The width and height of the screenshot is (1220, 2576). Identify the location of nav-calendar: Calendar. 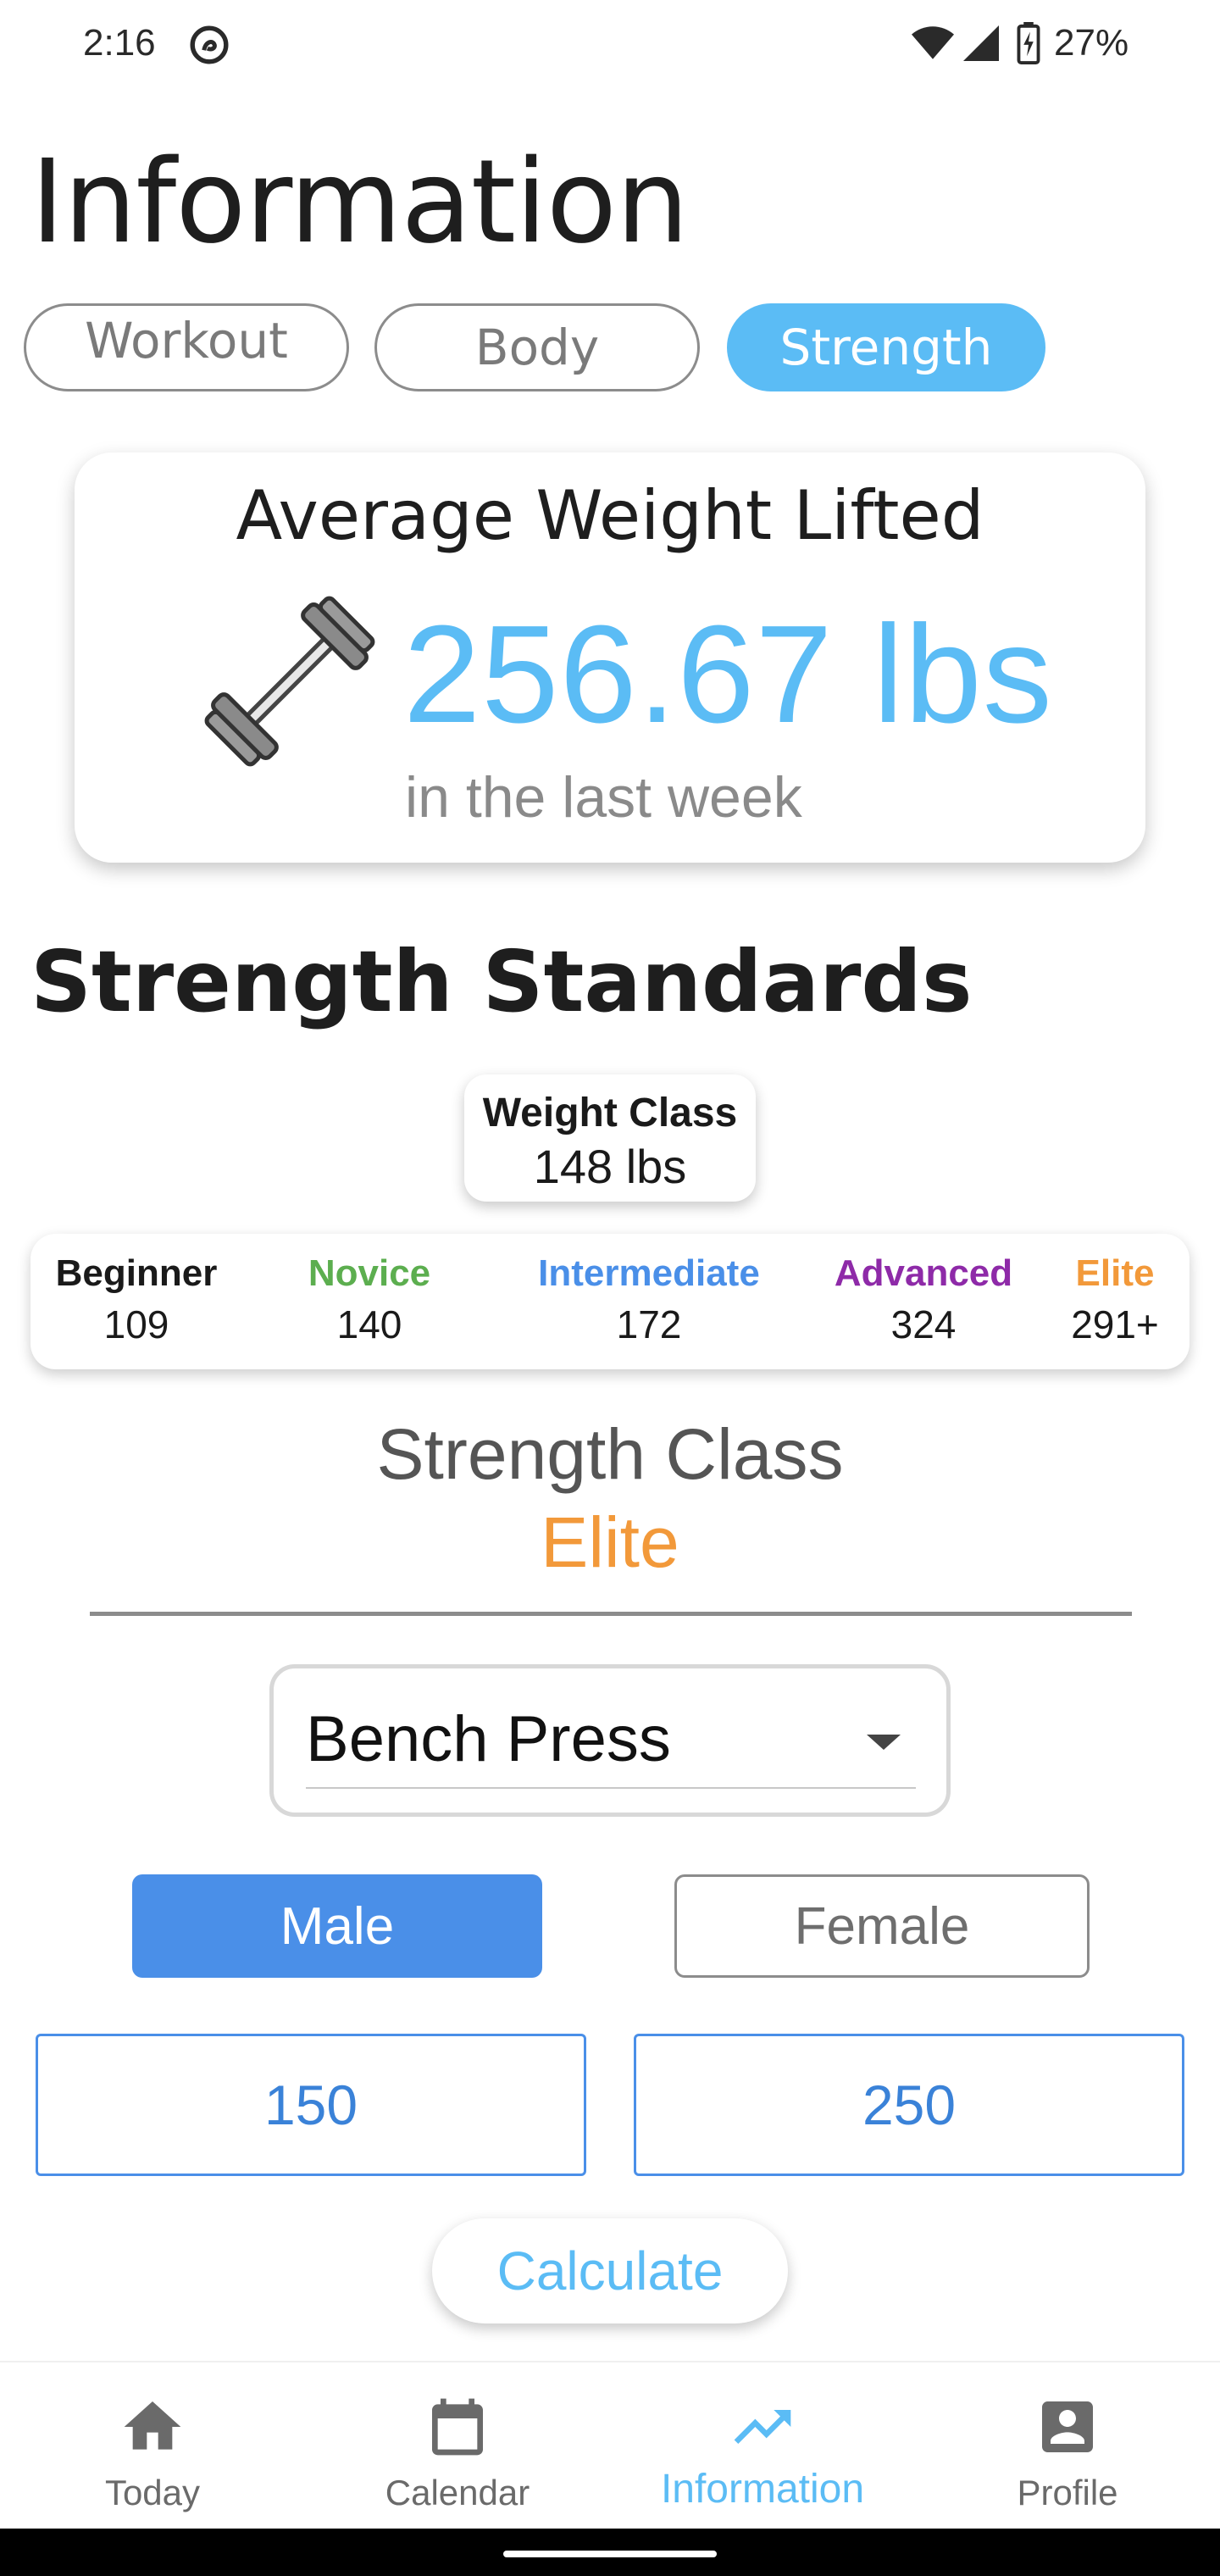
(457, 2446).